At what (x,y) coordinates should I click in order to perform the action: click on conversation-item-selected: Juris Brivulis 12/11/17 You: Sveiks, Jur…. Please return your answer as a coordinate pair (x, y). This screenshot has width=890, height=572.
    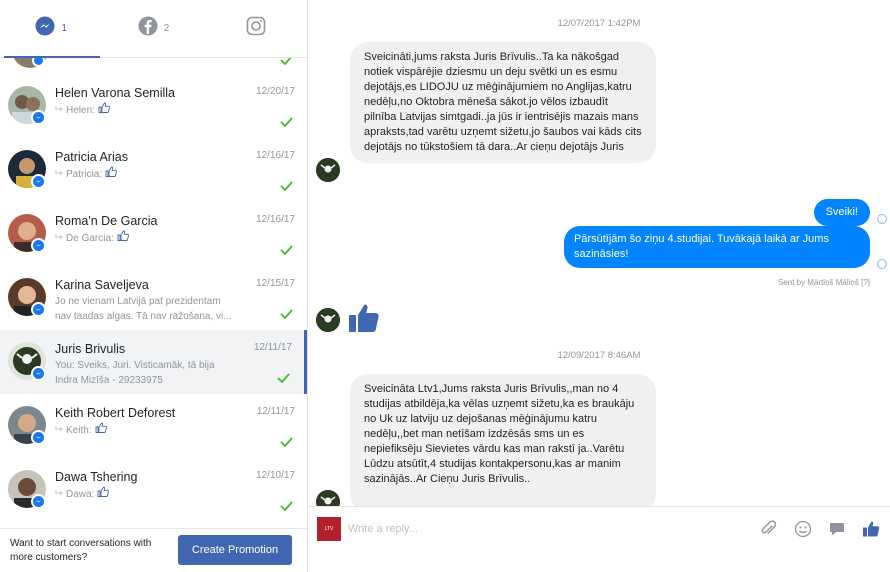
    Looking at the image, I should click on (153, 362).